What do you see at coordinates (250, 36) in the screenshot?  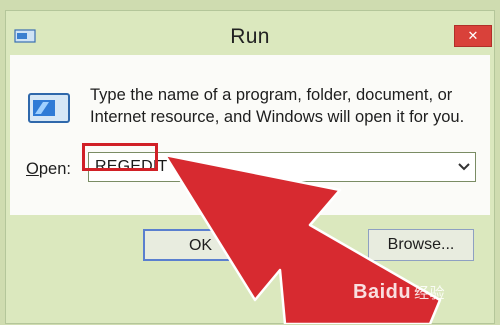 I see `window-title: Run` at bounding box center [250, 36].